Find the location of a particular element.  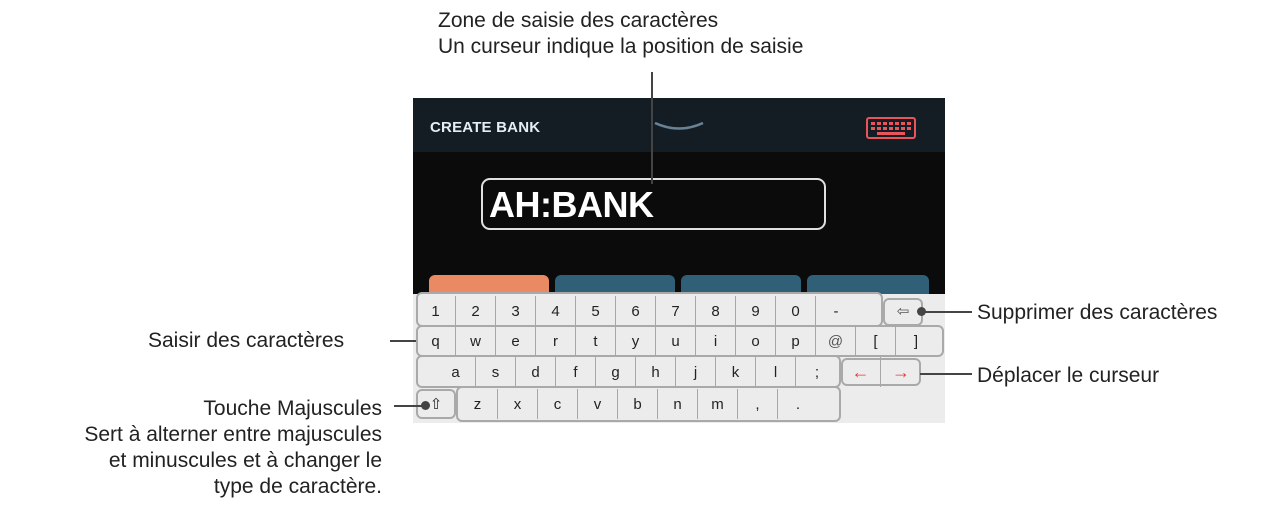

key-open-bracket: [ is located at coordinates (876, 341).